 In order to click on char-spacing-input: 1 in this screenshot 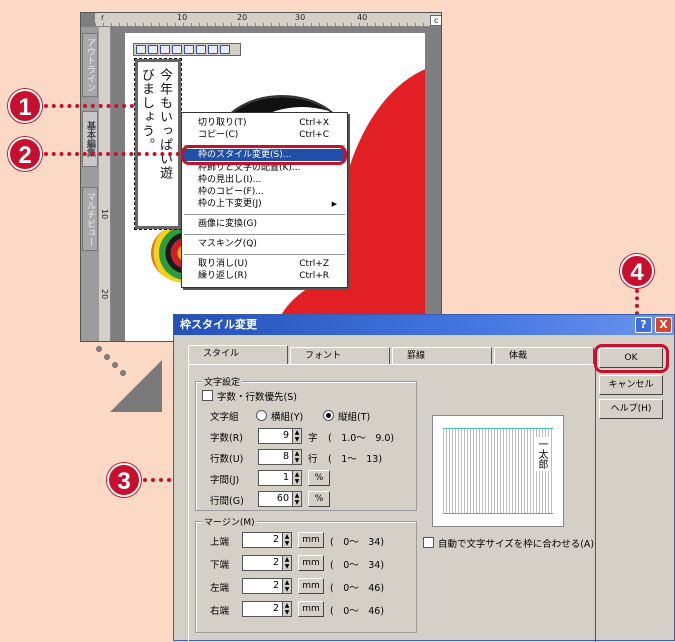, I will do `click(275, 478)`.